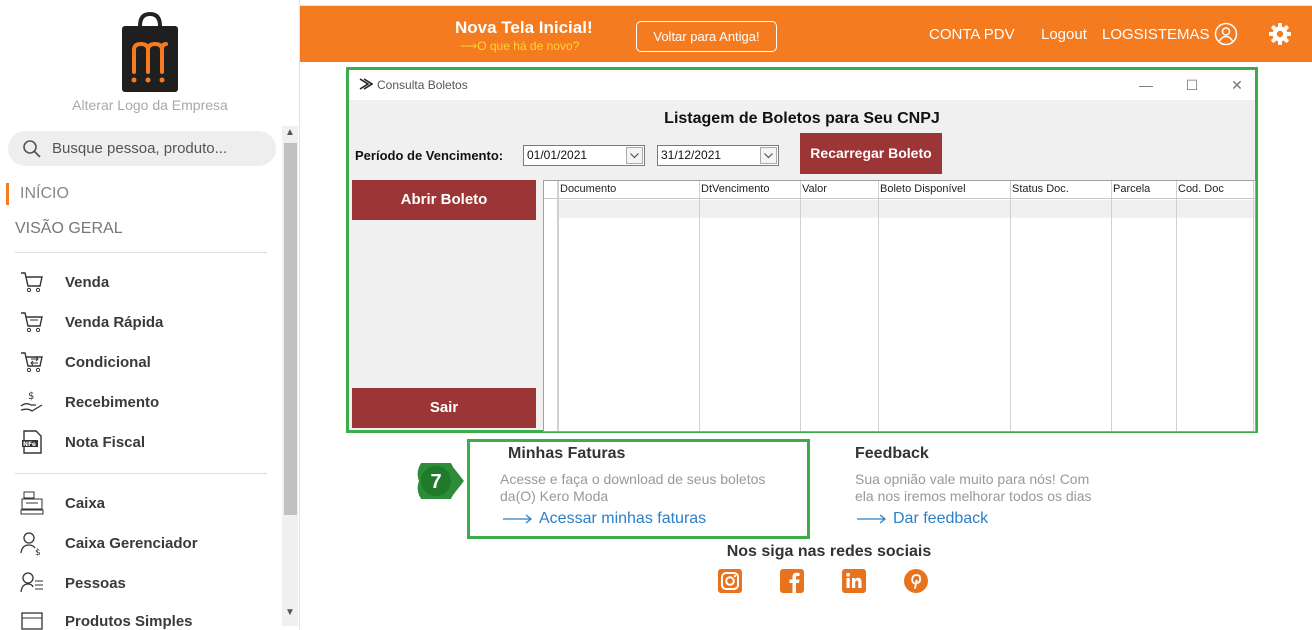 The image size is (1312, 630). I want to click on svg-text: NFe, so click(29, 444).